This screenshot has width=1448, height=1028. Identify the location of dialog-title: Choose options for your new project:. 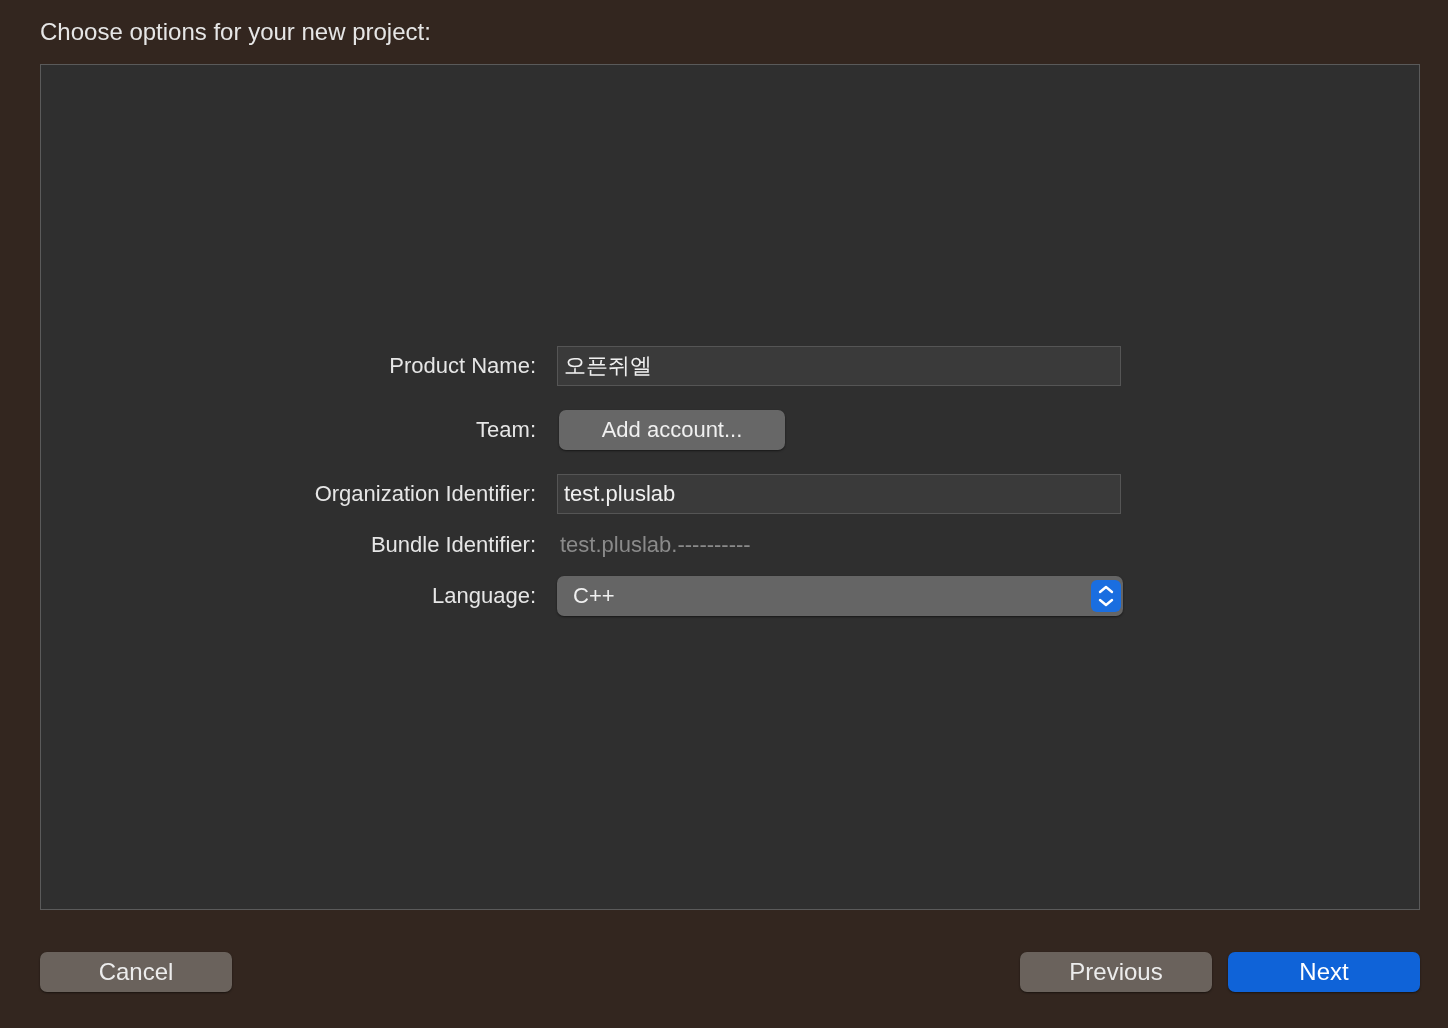
(236, 32).